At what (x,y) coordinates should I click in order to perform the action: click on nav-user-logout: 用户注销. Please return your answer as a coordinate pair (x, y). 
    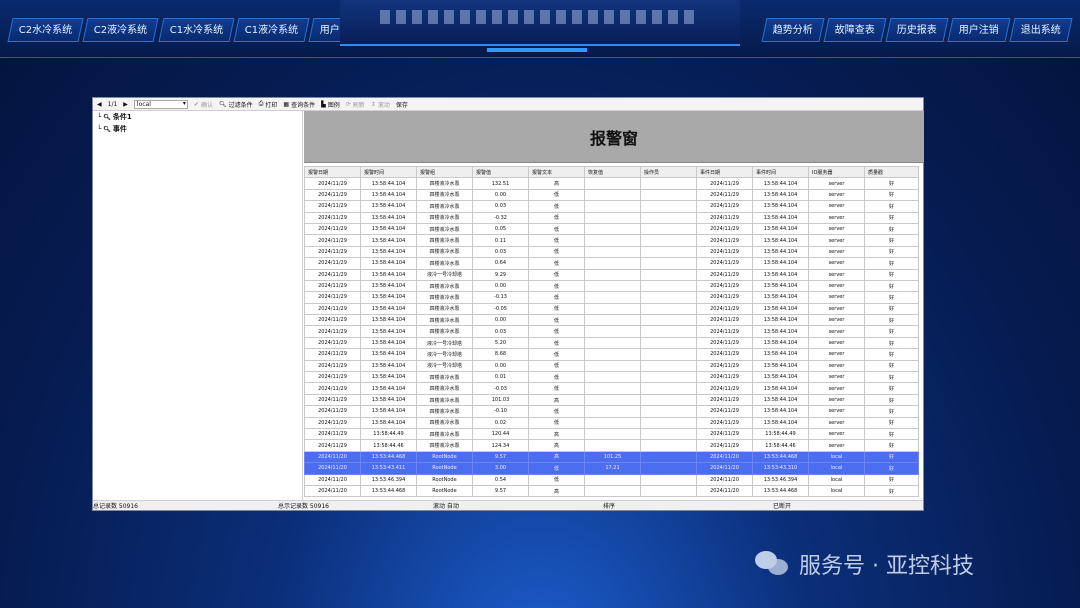
    Looking at the image, I should click on (979, 30).